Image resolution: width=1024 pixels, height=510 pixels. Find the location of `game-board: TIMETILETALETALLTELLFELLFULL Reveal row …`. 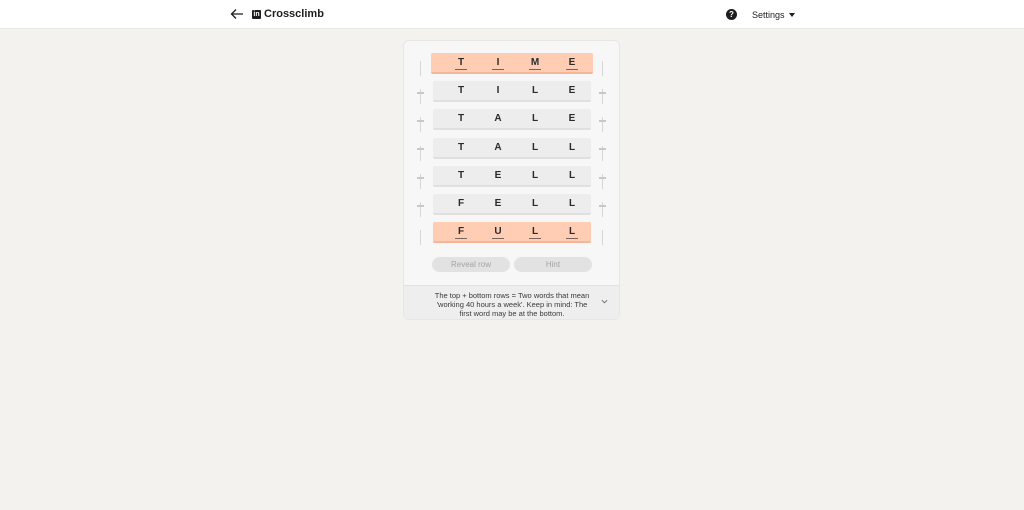

game-board: TIMETILETALETALLTELLFELLFULL Reveal row … is located at coordinates (511, 180).